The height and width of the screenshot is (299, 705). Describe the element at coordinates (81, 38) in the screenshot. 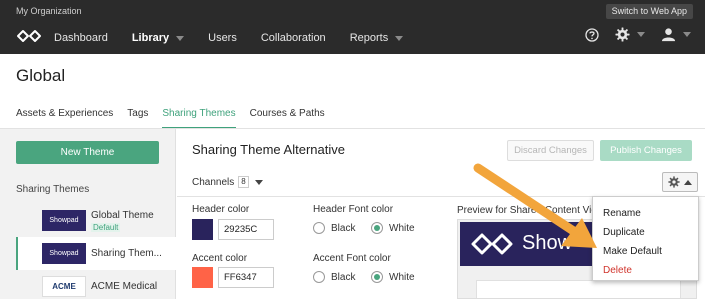

I see `nav-dashboard: Dashboard` at that location.